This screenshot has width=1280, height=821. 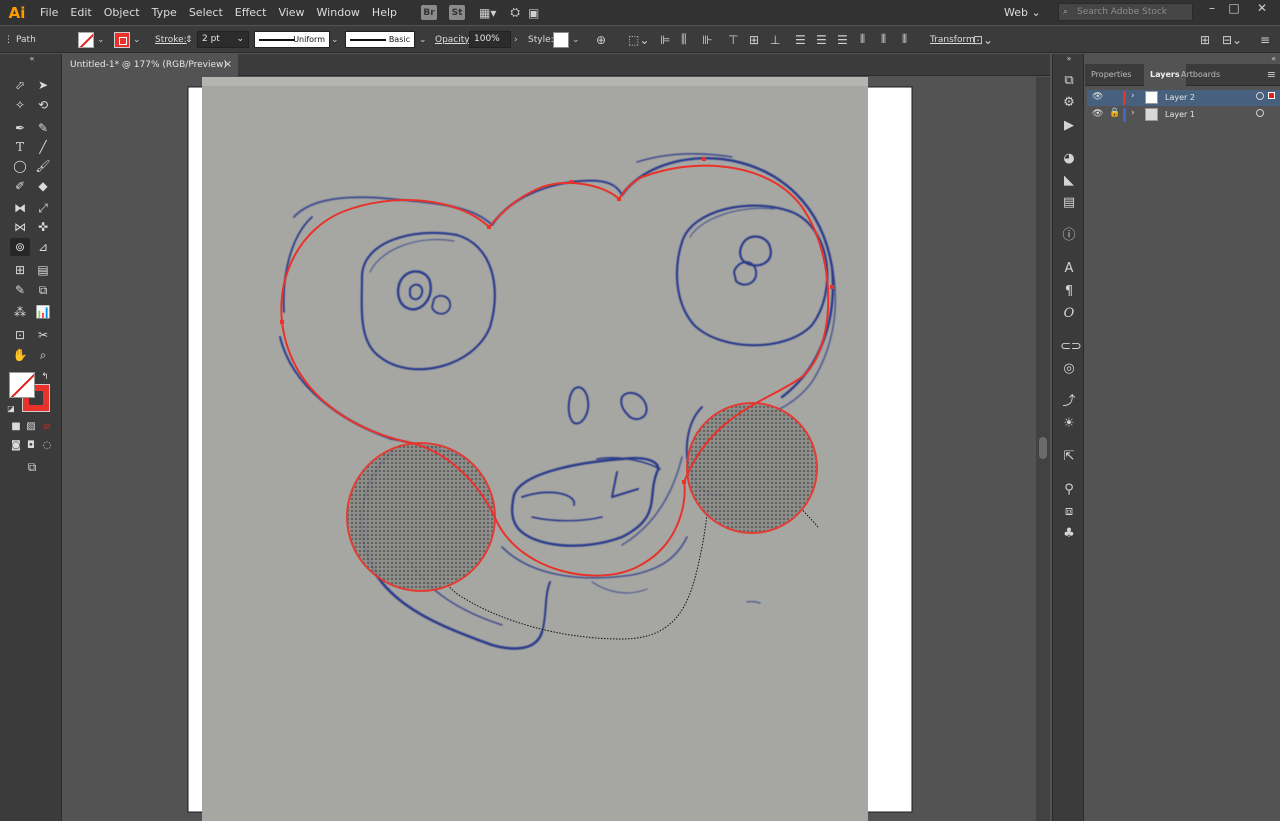 What do you see at coordinates (862, 39) in the screenshot?
I see `distribute-left-icon: ⫴` at bounding box center [862, 39].